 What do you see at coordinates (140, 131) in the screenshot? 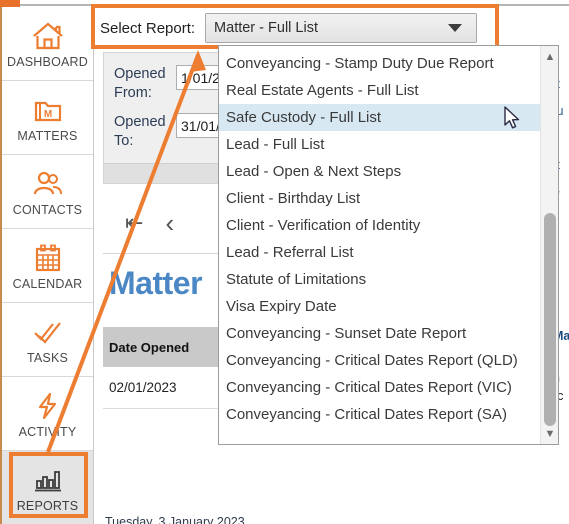
I see `opened-to-label: Opened To:` at bounding box center [140, 131].